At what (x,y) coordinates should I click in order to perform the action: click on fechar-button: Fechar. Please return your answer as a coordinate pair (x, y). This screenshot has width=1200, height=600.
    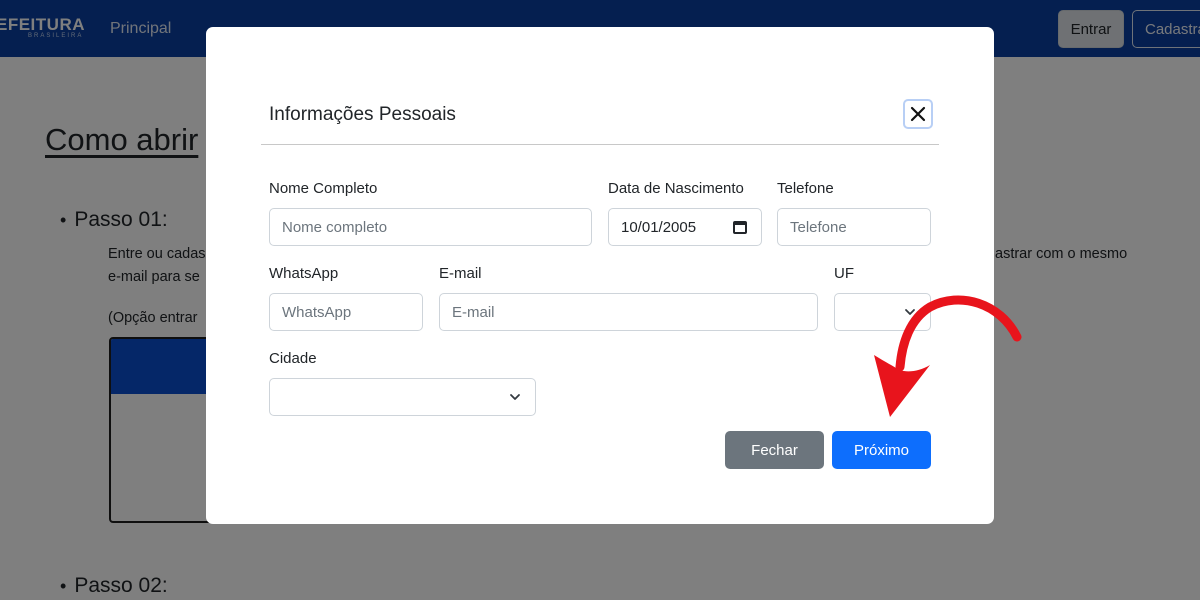
    Looking at the image, I should click on (774, 450).